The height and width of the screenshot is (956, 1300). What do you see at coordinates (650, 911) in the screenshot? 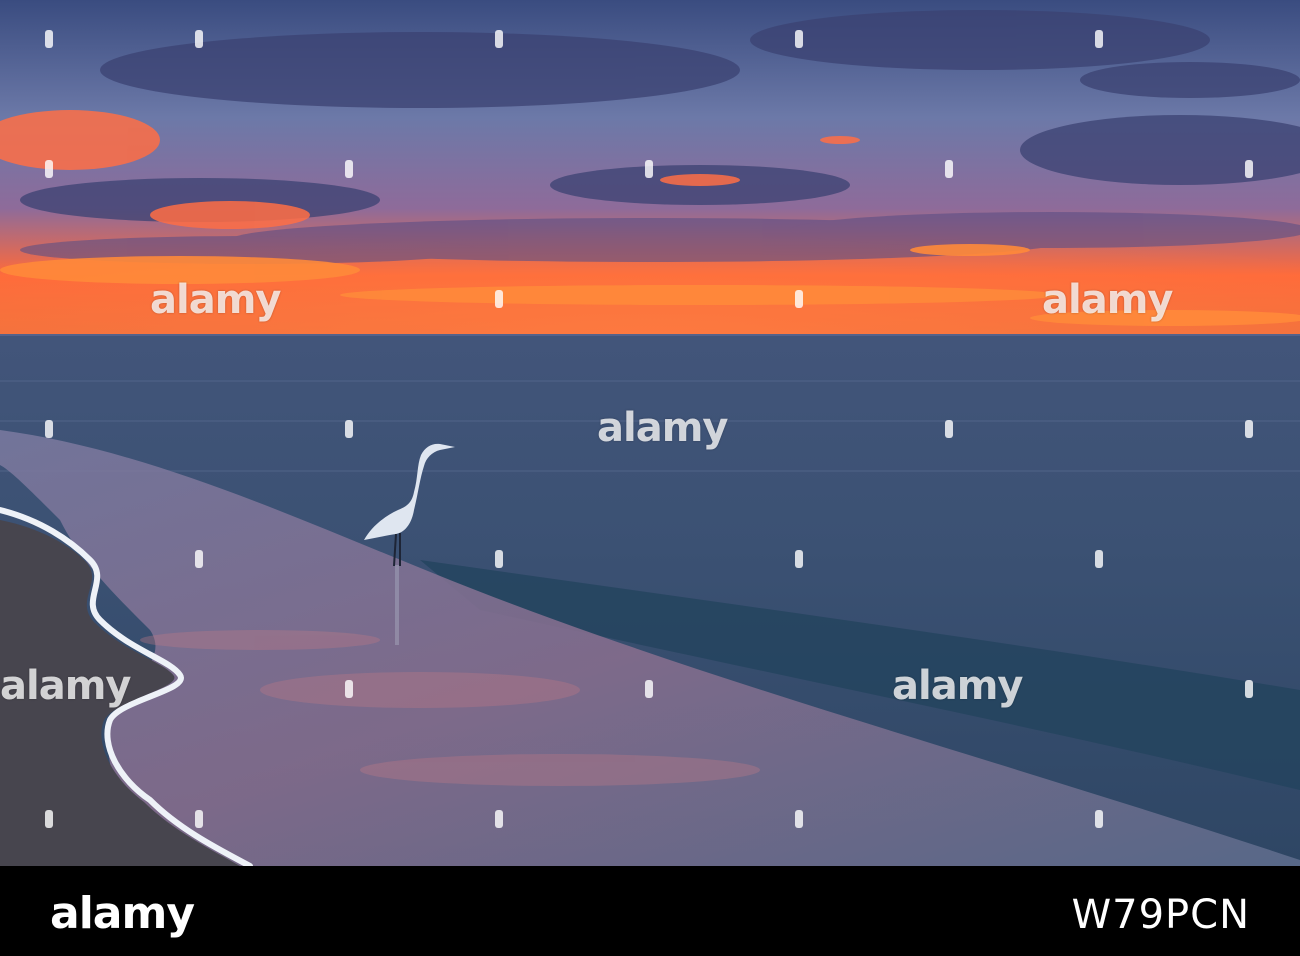
I see `stock-footer-bar: alamy W79PCN` at bounding box center [650, 911].